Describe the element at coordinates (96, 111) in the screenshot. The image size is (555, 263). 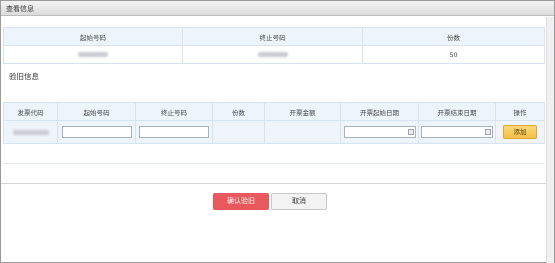
I see `header-start-number: 起始号码` at that location.